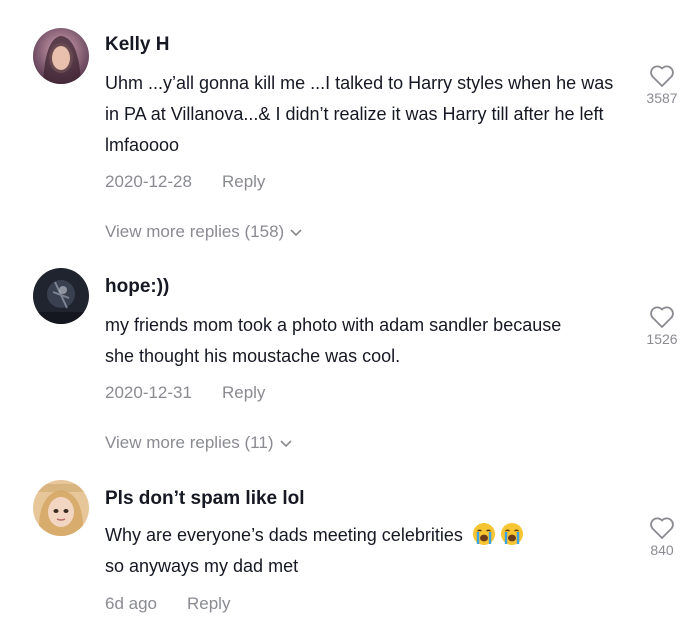 The height and width of the screenshot is (629, 700). I want to click on comment-username: hope:)), so click(137, 287).